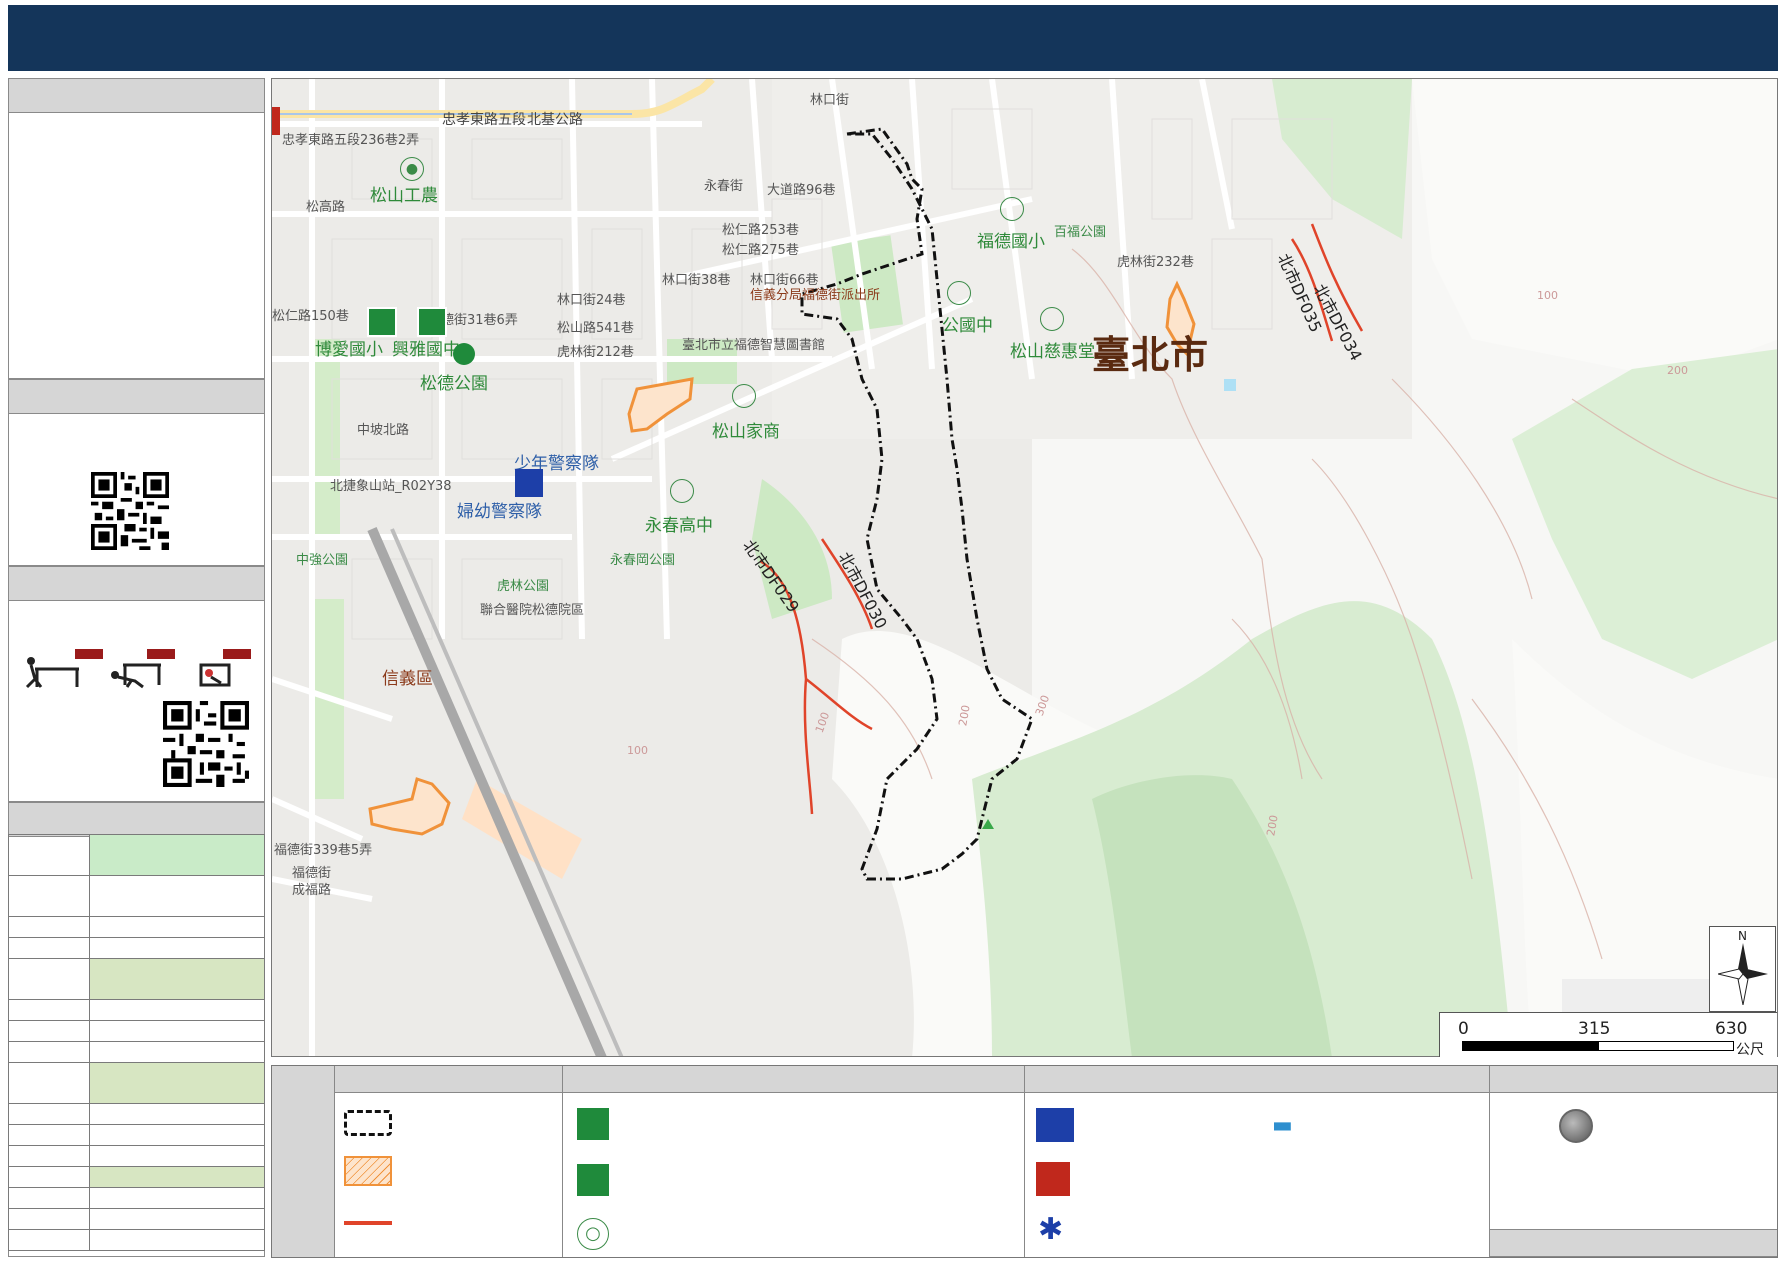 The height and width of the screenshot is (1263, 1786). What do you see at coordinates (351, 140) in the screenshot?
I see `road-label: 忠孝東路五段236巷2弄` at bounding box center [351, 140].